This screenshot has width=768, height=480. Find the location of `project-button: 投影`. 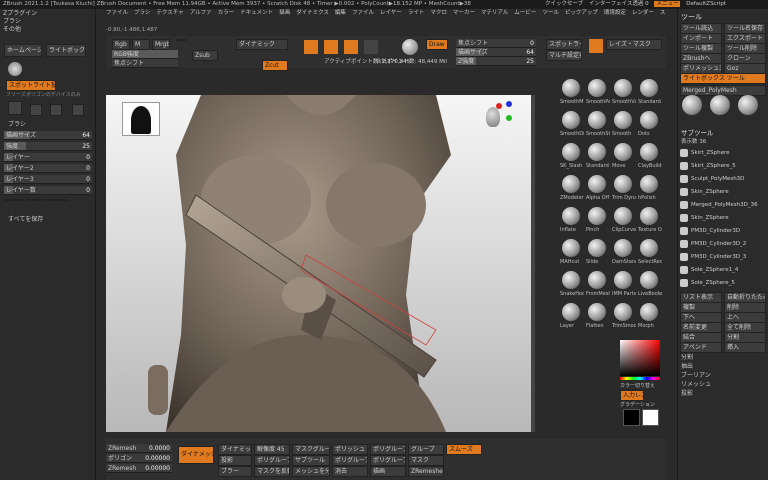

project-button: 投影 is located at coordinates (235, 460).